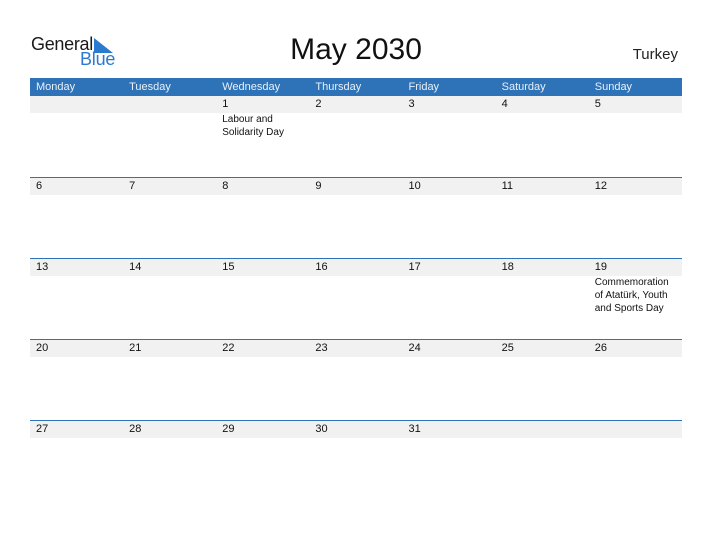 The image size is (712, 550). I want to click on day-cell: 23, so click(355, 348).